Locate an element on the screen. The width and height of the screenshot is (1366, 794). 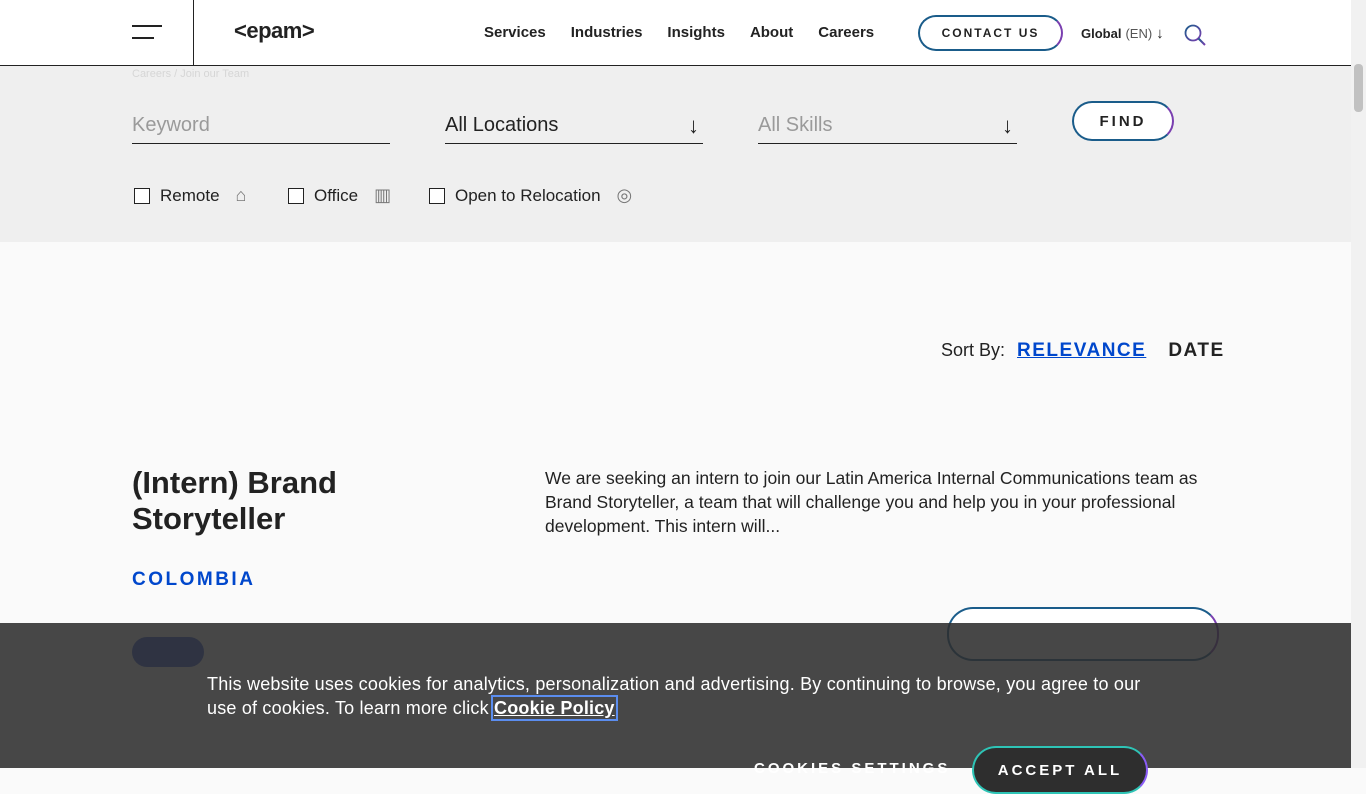
relocation-label: Open to Relocation is located at coordinates (528, 195).